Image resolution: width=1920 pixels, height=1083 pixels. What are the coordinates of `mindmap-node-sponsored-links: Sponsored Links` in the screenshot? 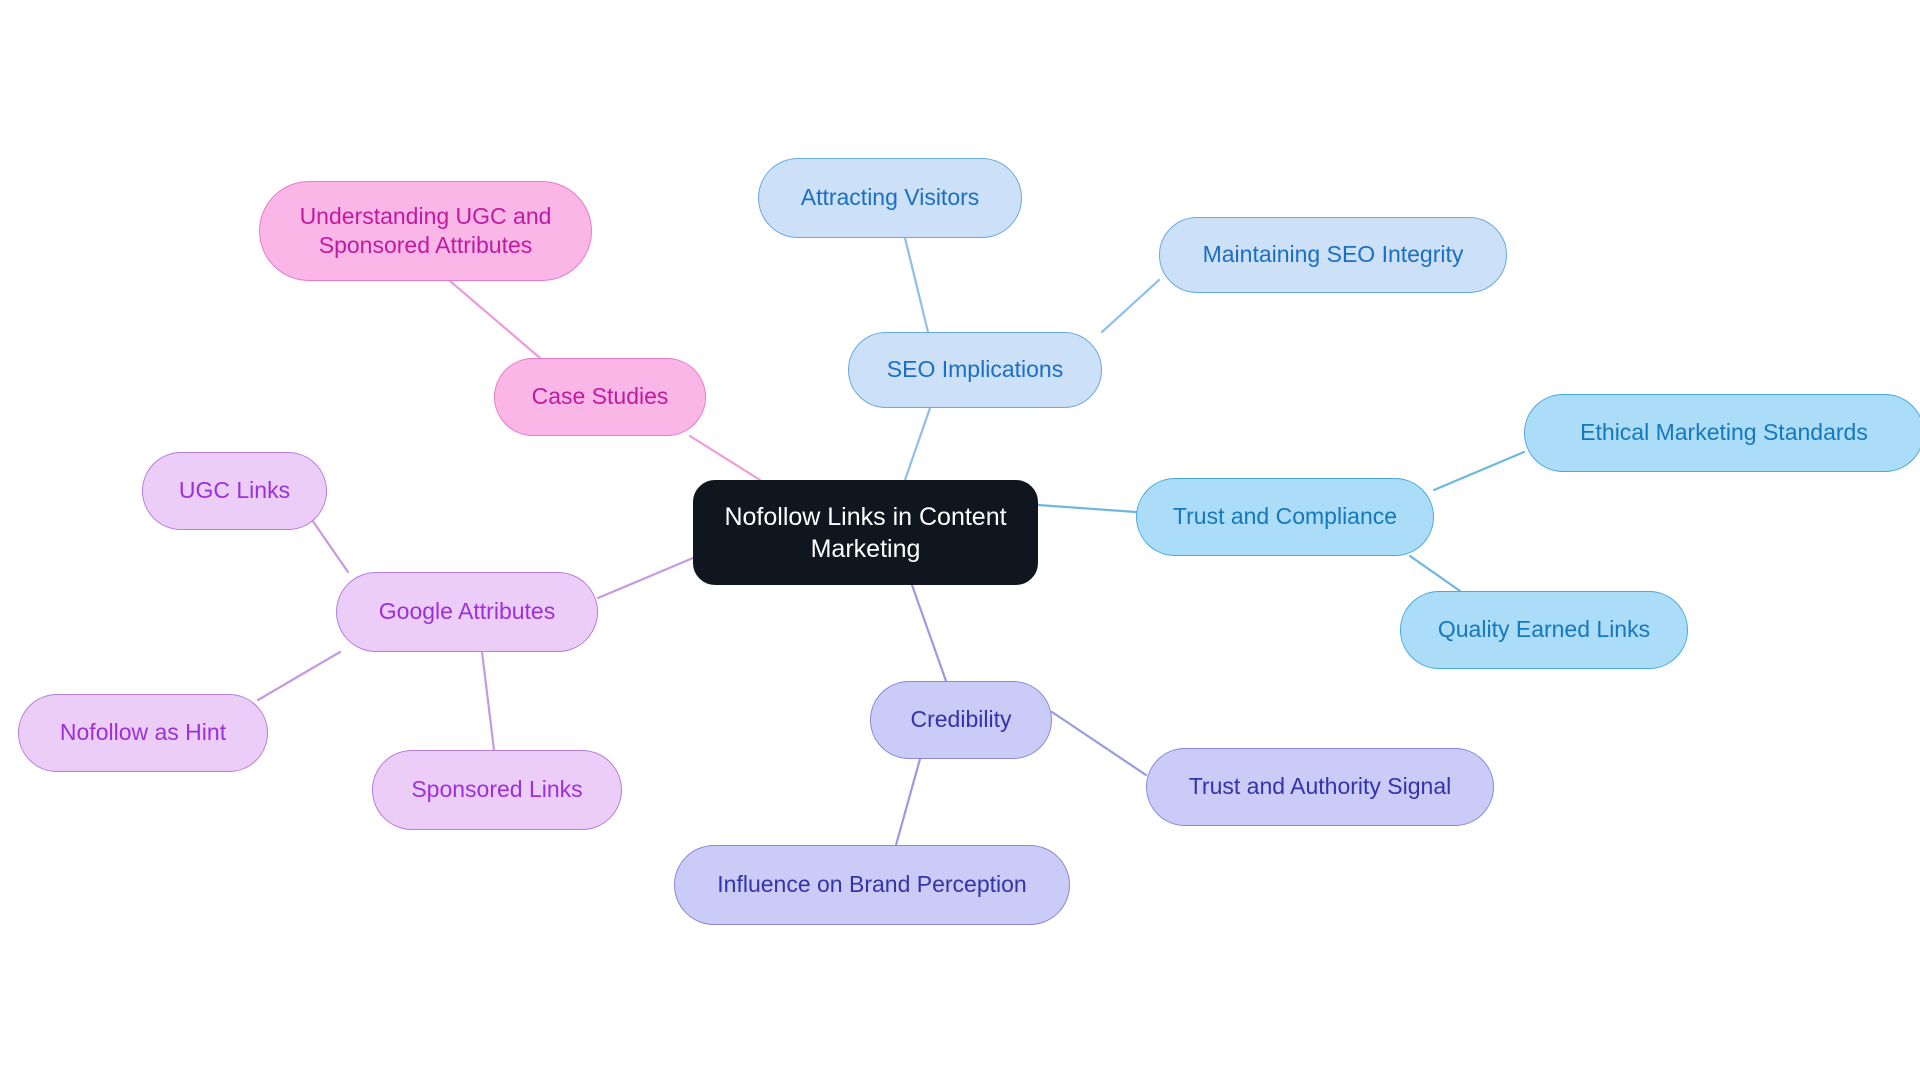 It's located at (497, 790).